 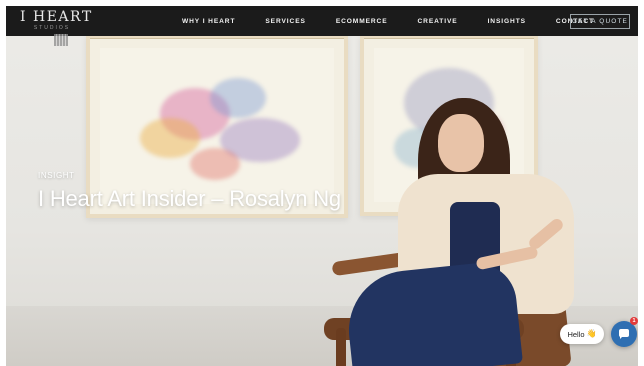 I want to click on logo-text: I HEART, so click(x=56, y=17).